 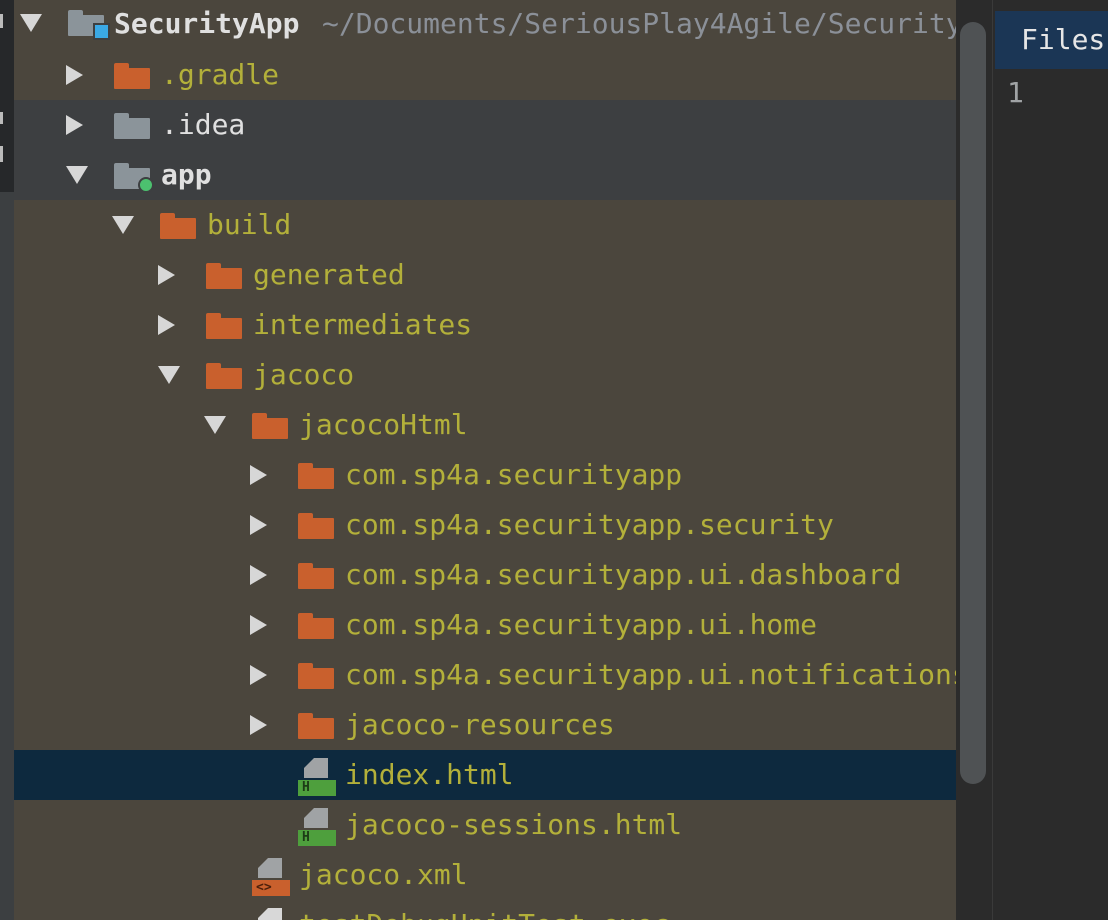 What do you see at coordinates (271, 914) in the screenshot?
I see `file-icon` at bounding box center [271, 914].